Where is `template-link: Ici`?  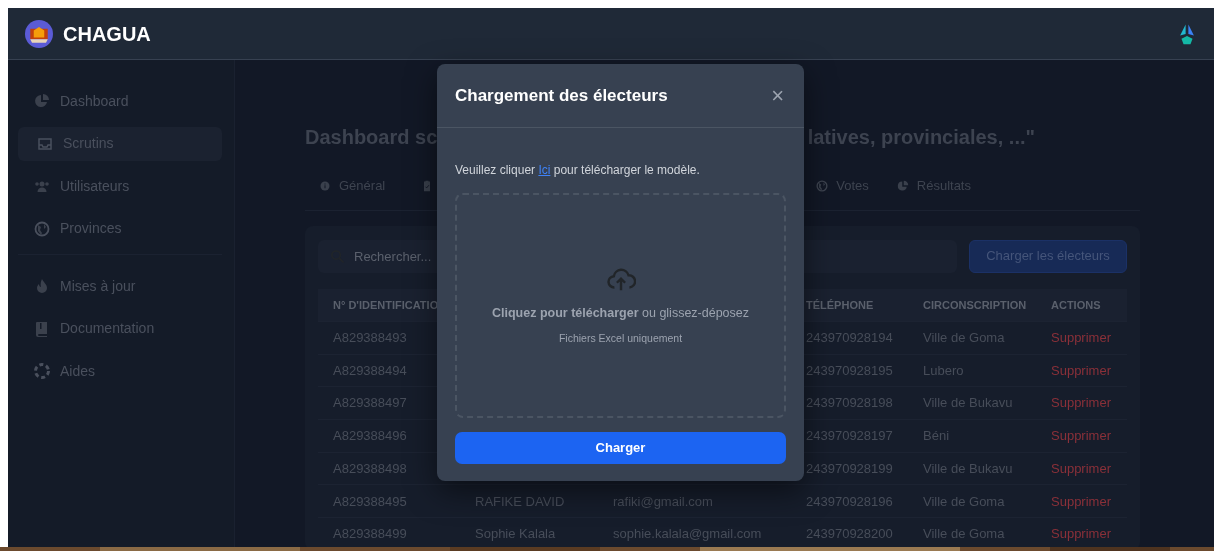
template-link: Ici is located at coordinates (544, 170).